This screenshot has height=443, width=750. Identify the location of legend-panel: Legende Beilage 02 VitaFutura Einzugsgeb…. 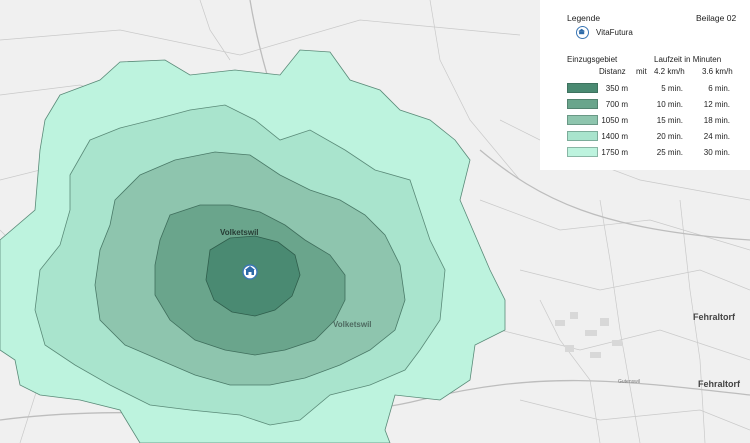
(645, 85).